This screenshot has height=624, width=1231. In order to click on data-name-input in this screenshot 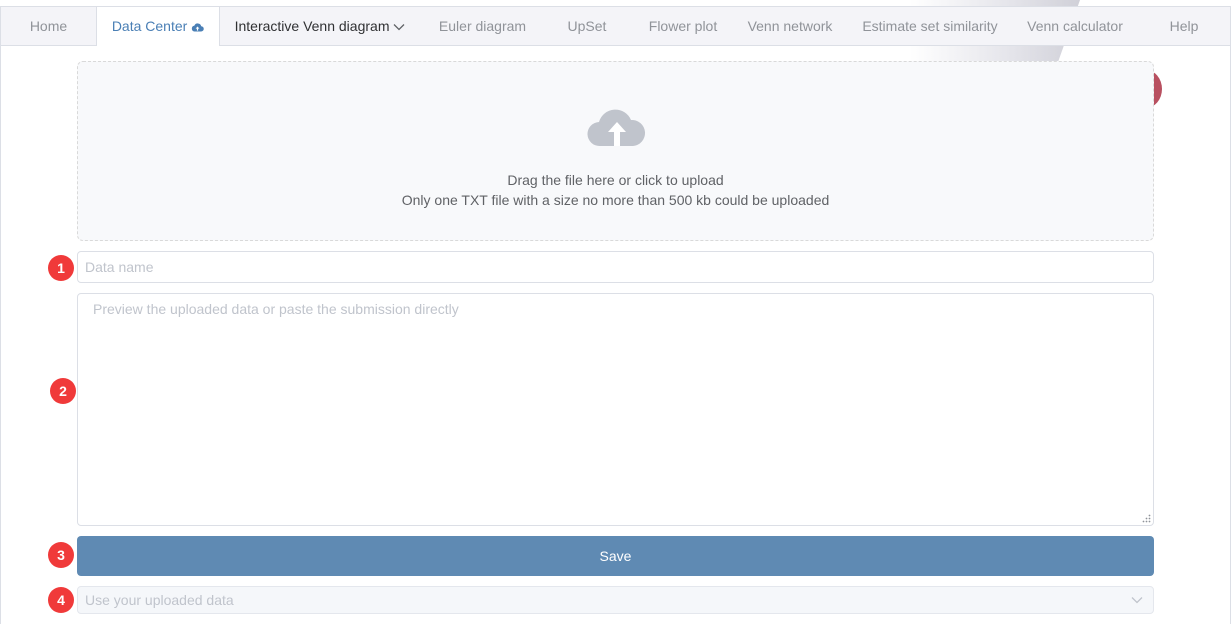, I will do `click(615, 267)`.